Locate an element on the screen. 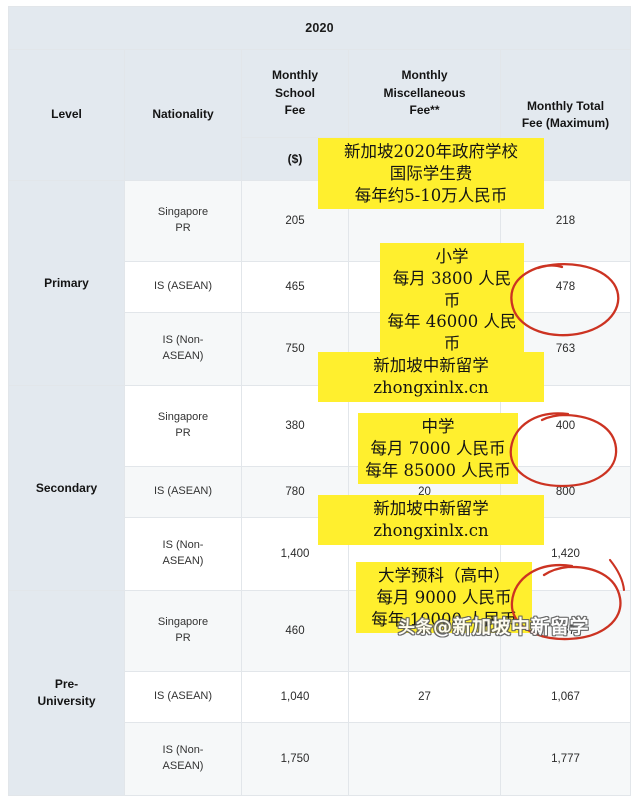 The height and width of the screenshot is (796, 640). column-header-nationality: Nationality is located at coordinates (183, 115).